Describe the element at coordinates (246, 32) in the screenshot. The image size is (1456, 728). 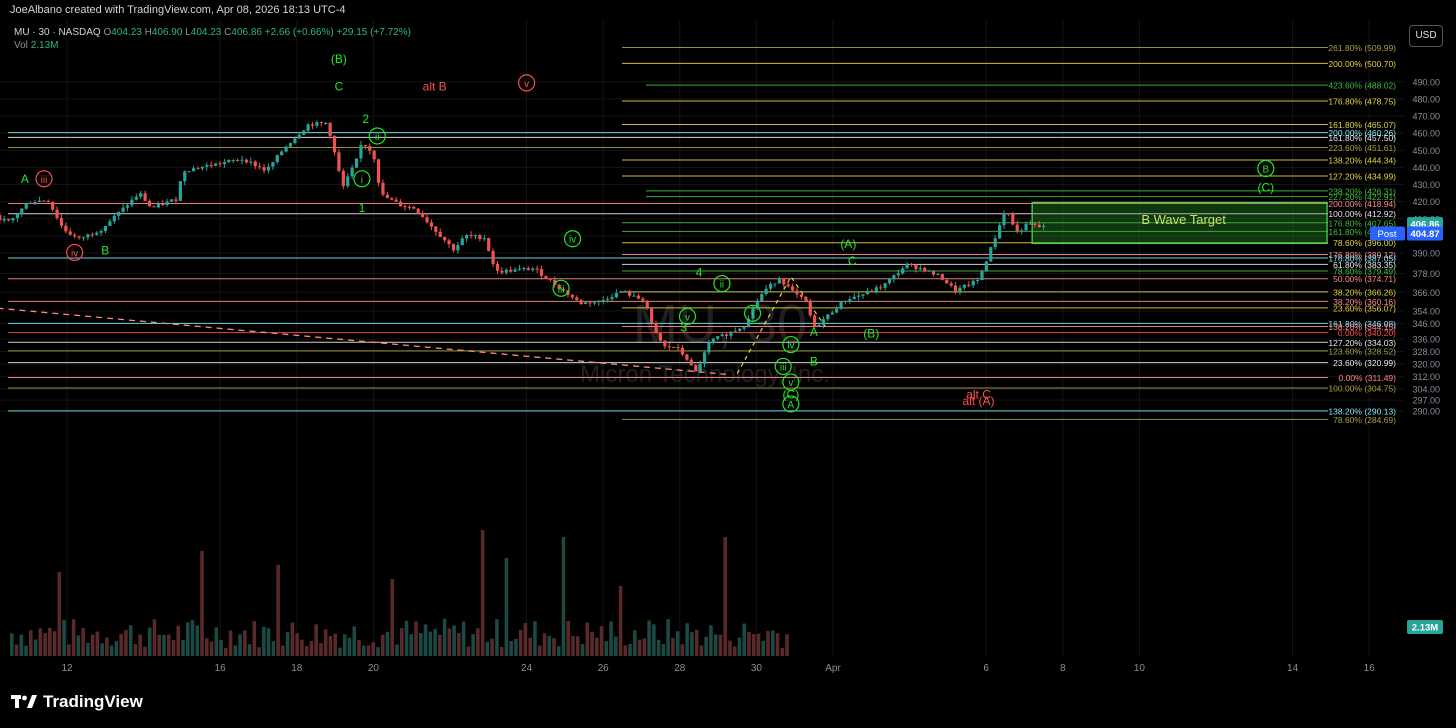
I see `ohlc-value-c: 406.86` at that location.